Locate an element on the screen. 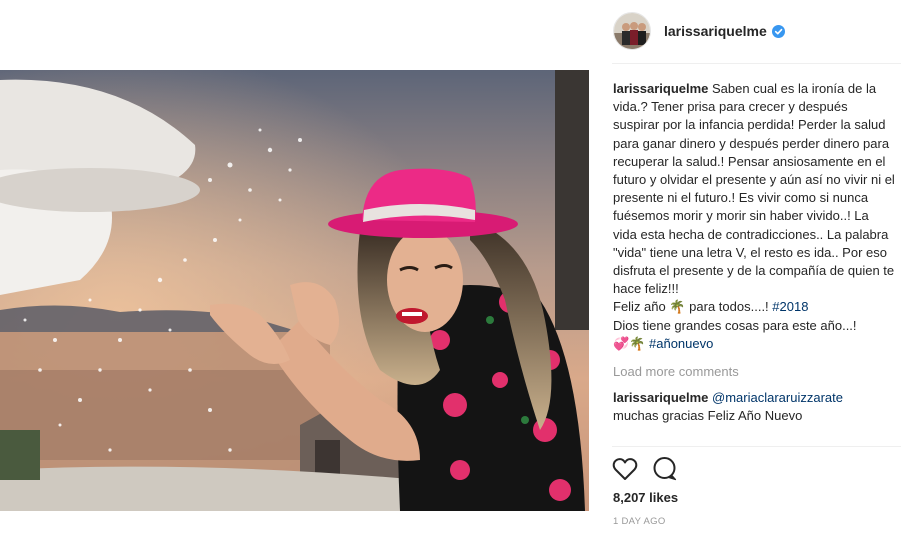 The image size is (907, 537). avatar is located at coordinates (632, 31).